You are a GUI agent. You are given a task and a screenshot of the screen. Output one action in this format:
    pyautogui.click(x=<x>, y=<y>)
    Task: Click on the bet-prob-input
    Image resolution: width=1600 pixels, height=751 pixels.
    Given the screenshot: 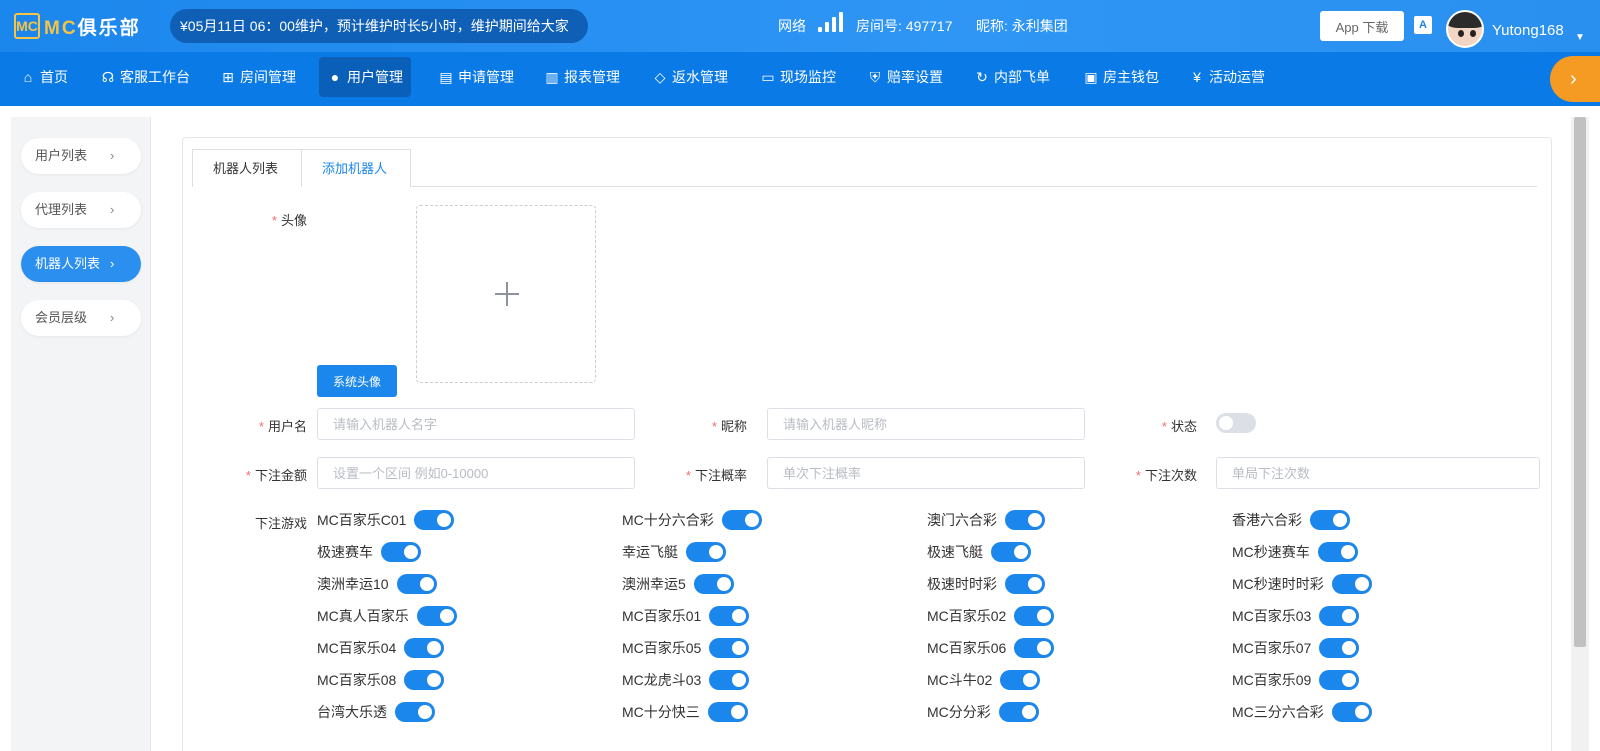 What is the action you would take?
    pyautogui.click(x=926, y=473)
    